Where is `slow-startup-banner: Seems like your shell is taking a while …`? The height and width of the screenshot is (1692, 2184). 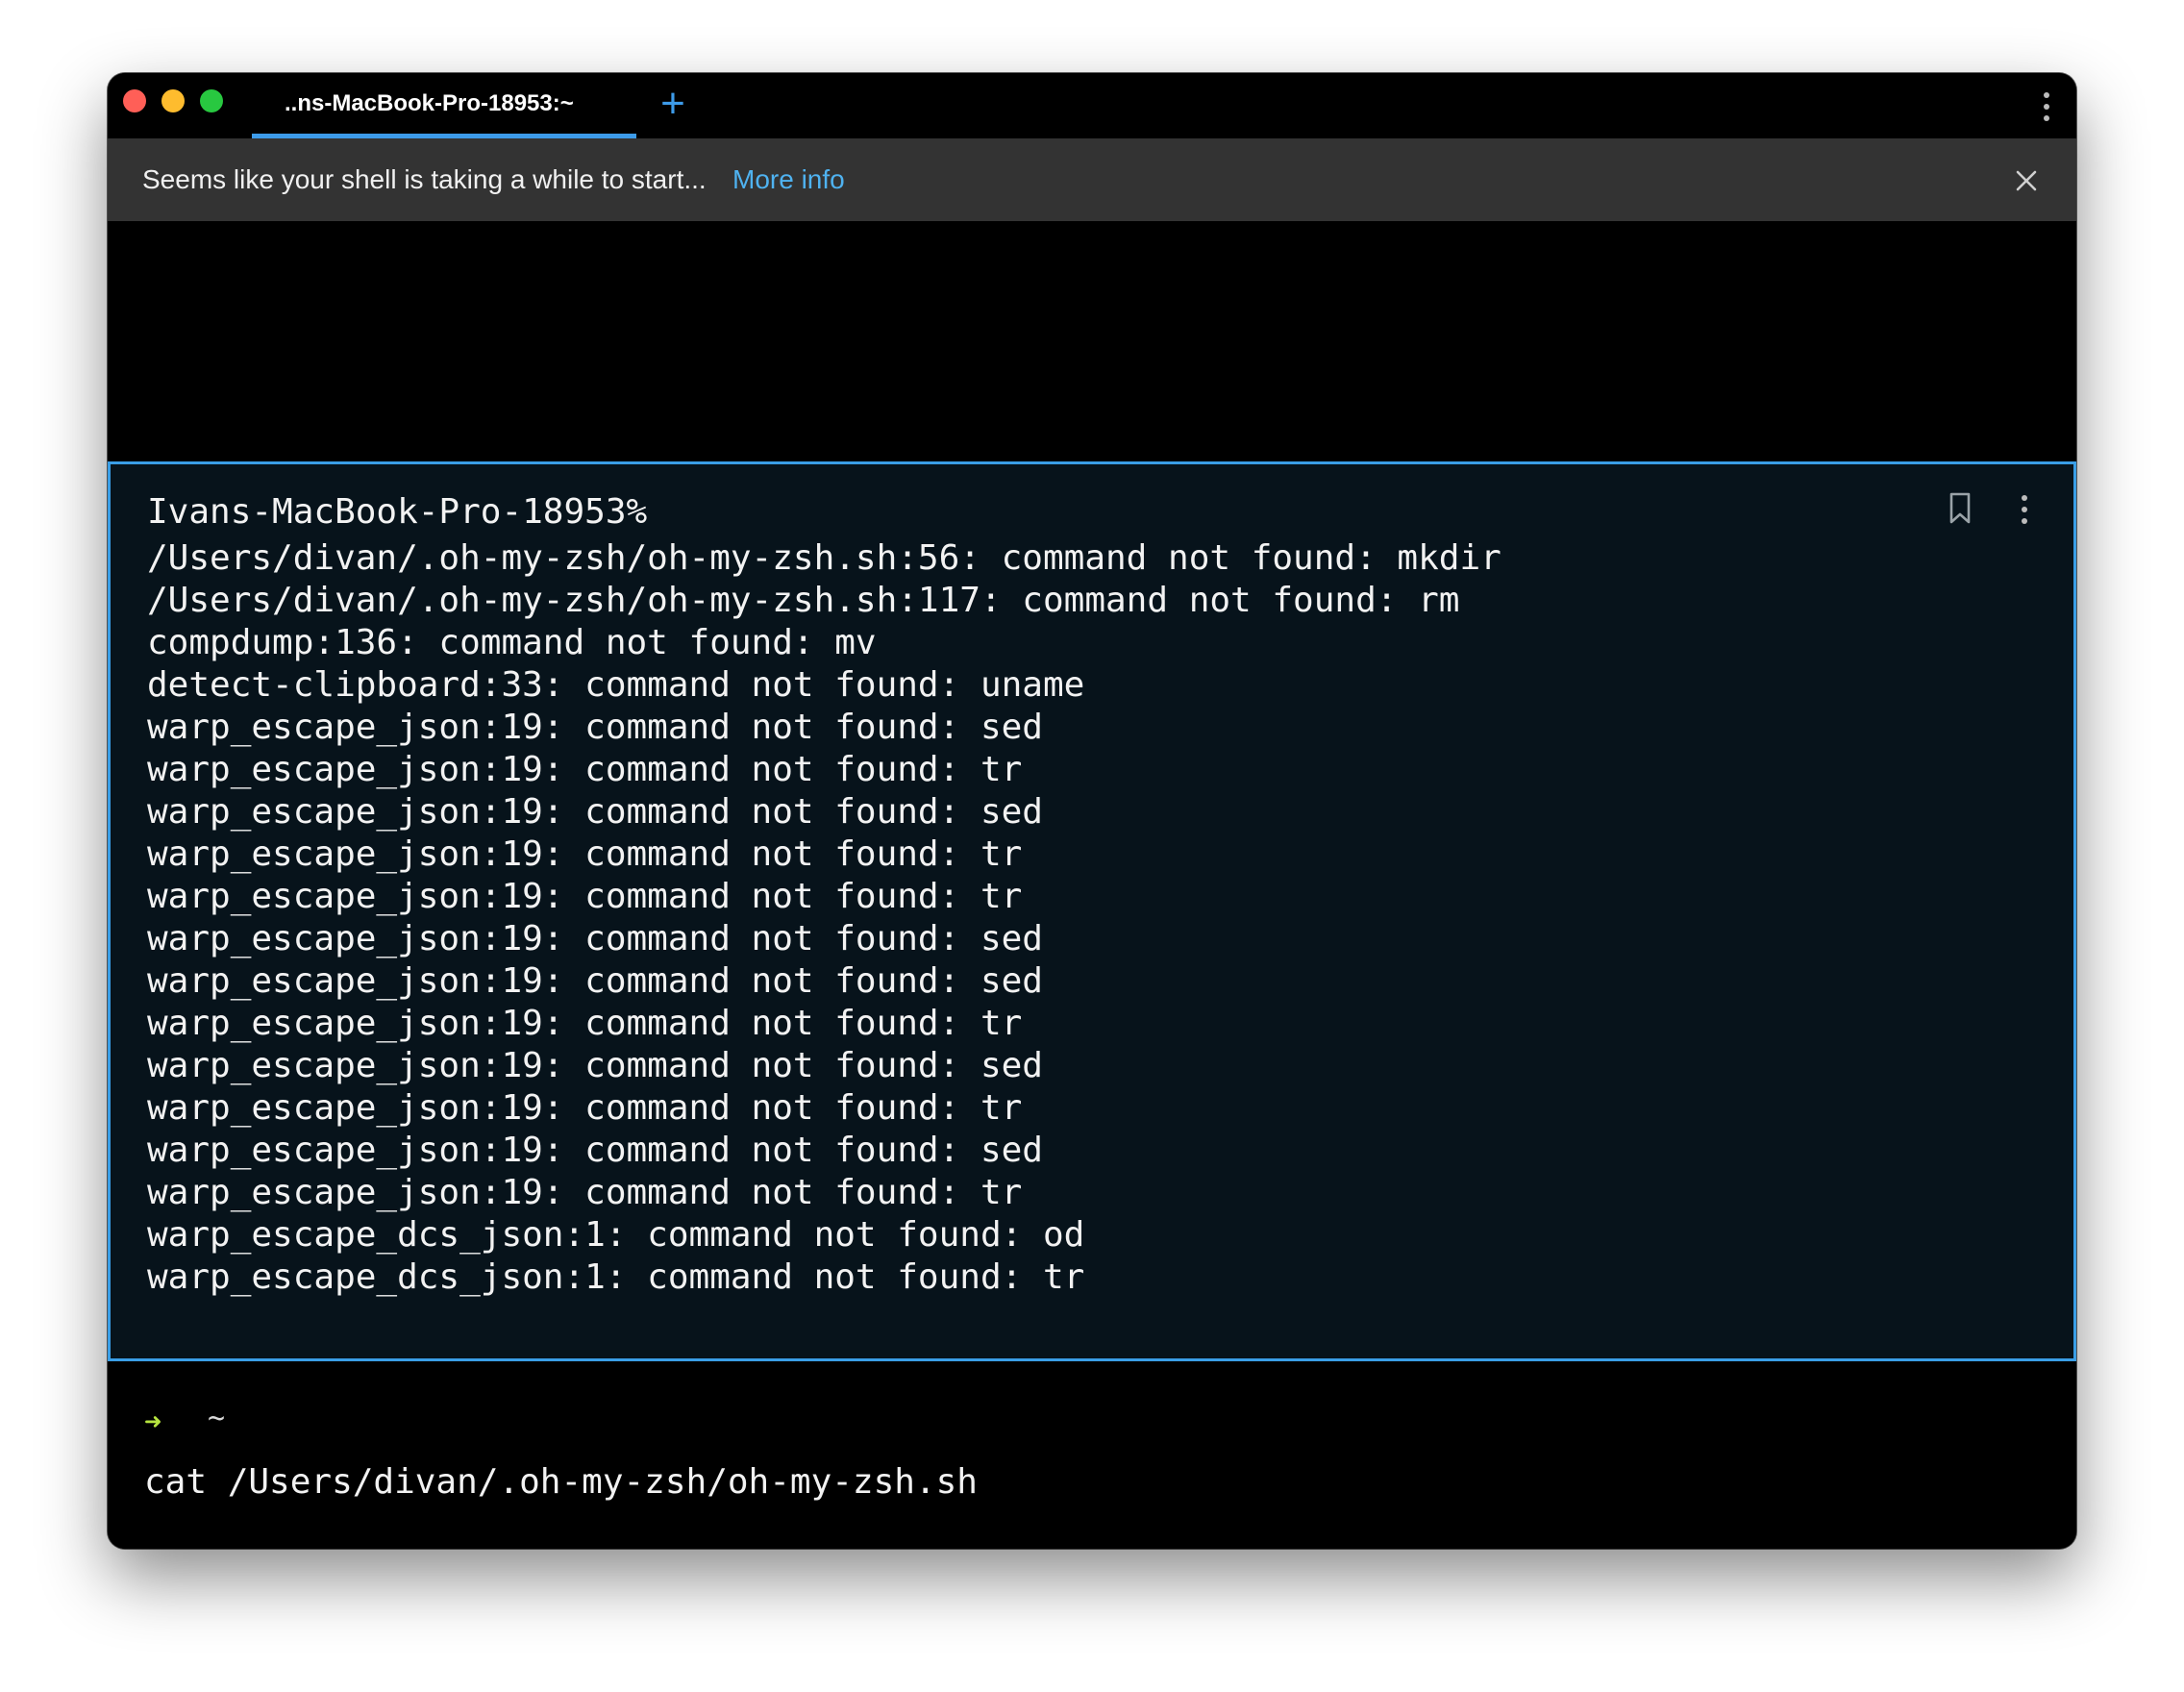 slow-startup-banner: Seems like your shell is taking a while … is located at coordinates (1092, 179).